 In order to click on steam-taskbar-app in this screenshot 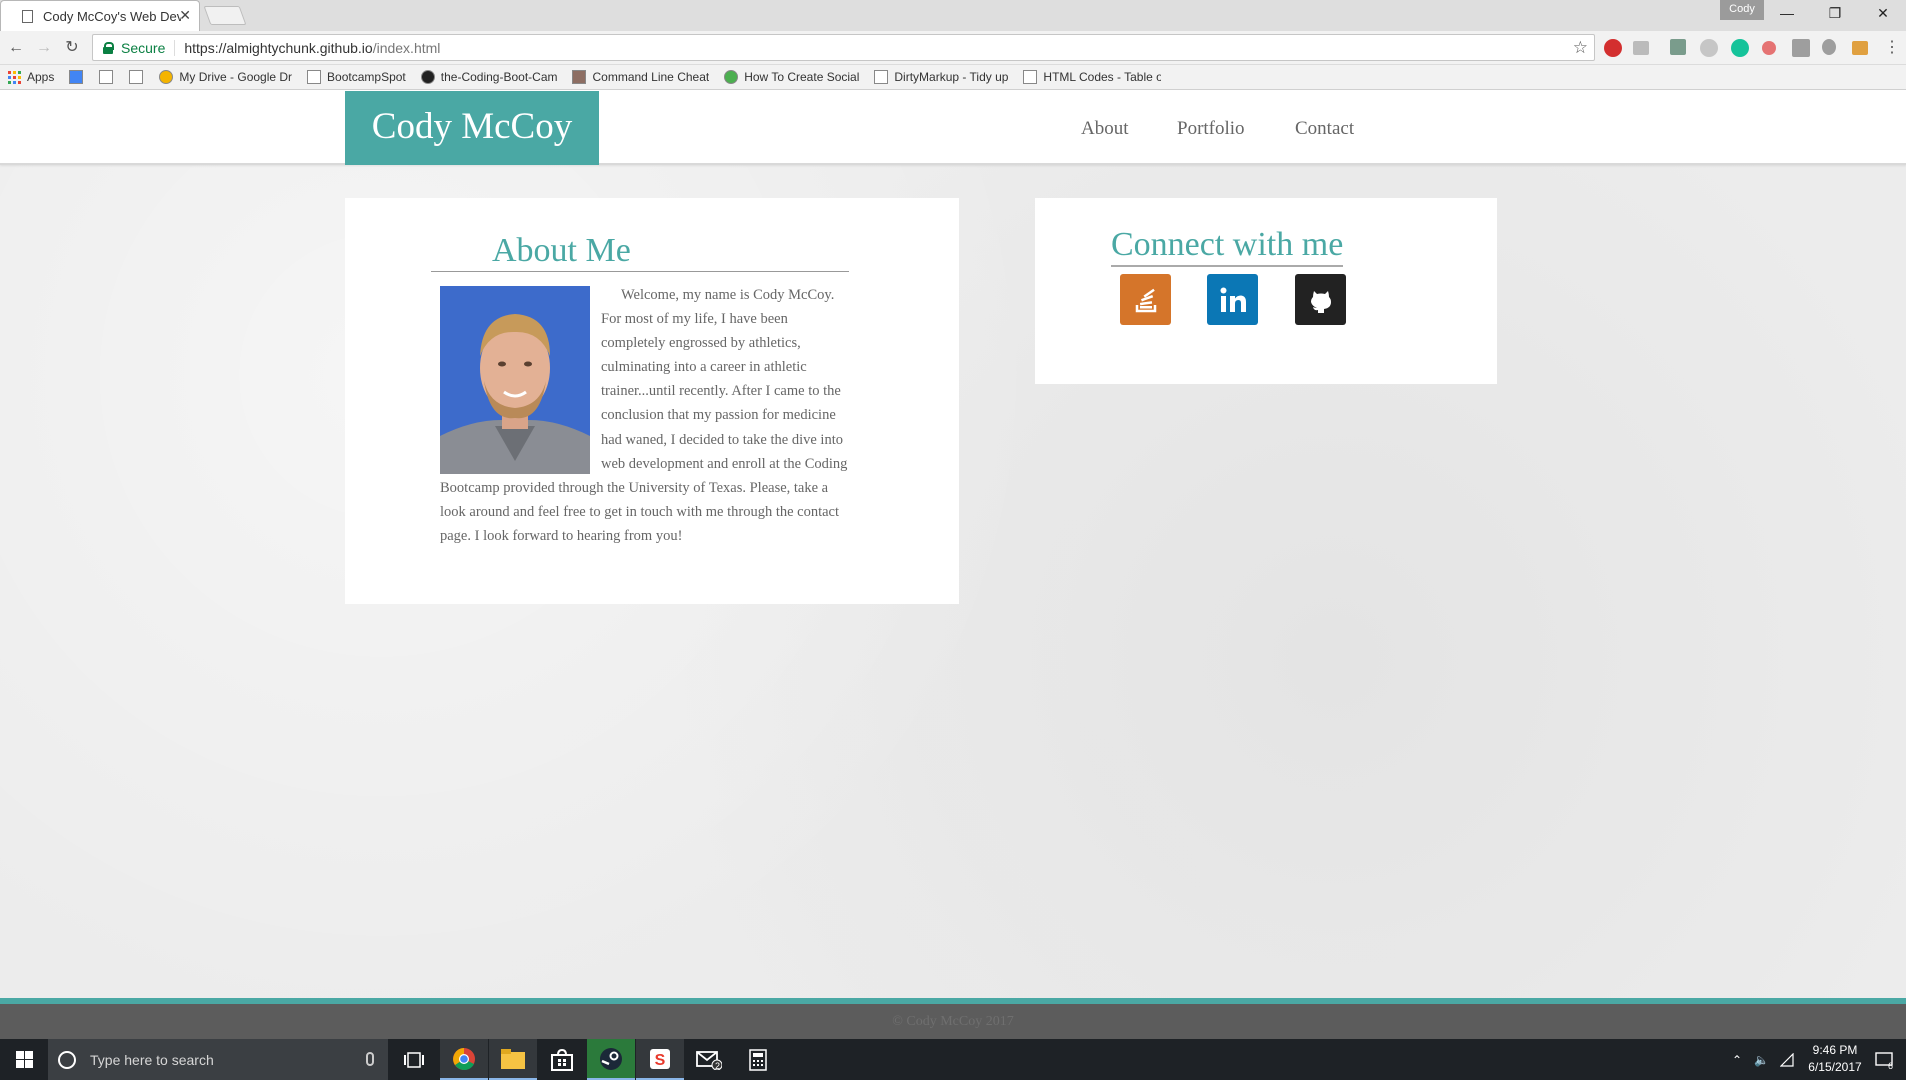, I will do `click(611, 1059)`.